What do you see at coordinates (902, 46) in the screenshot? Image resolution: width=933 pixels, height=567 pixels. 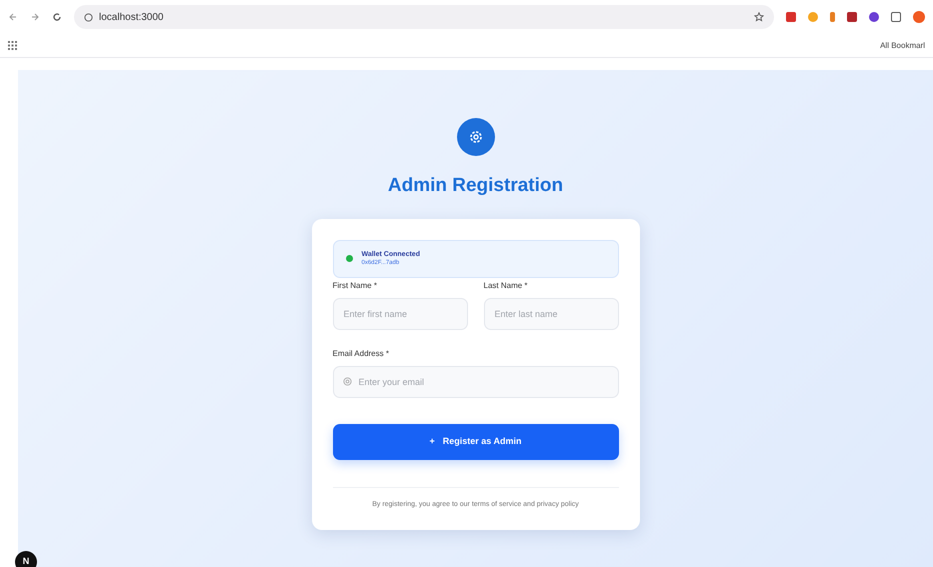 I see `bookmarks-folder: All Bookmarl` at bounding box center [902, 46].